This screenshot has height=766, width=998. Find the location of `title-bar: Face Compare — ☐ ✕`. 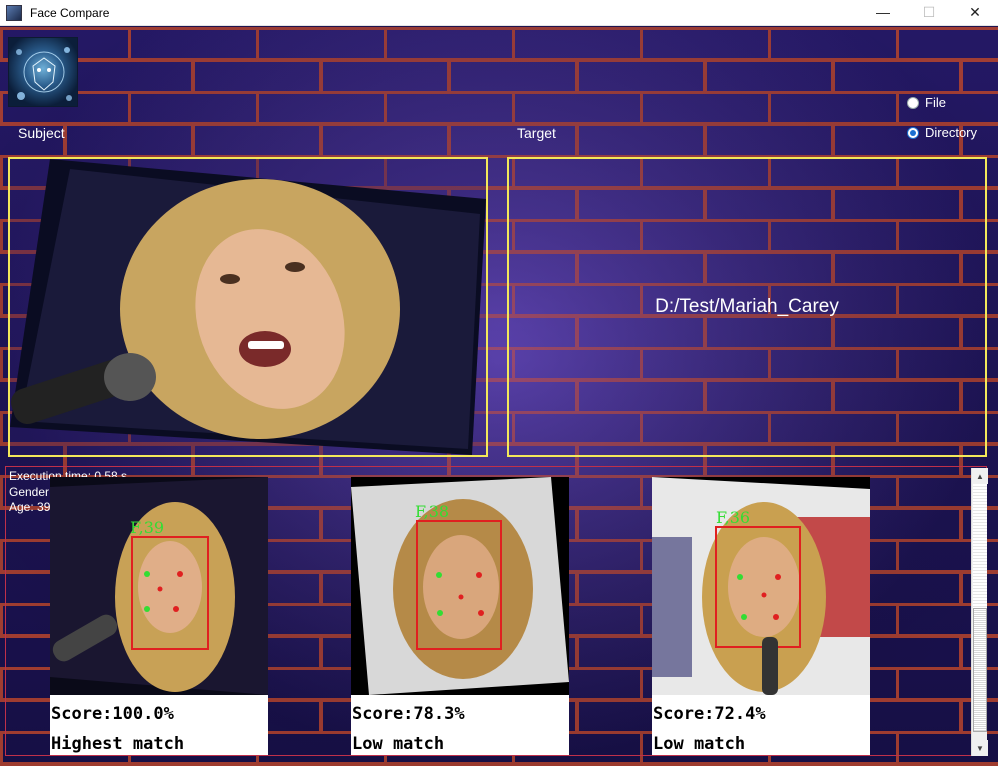

title-bar: Face Compare — ☐ ✕ is located at coordinates (499, 13).